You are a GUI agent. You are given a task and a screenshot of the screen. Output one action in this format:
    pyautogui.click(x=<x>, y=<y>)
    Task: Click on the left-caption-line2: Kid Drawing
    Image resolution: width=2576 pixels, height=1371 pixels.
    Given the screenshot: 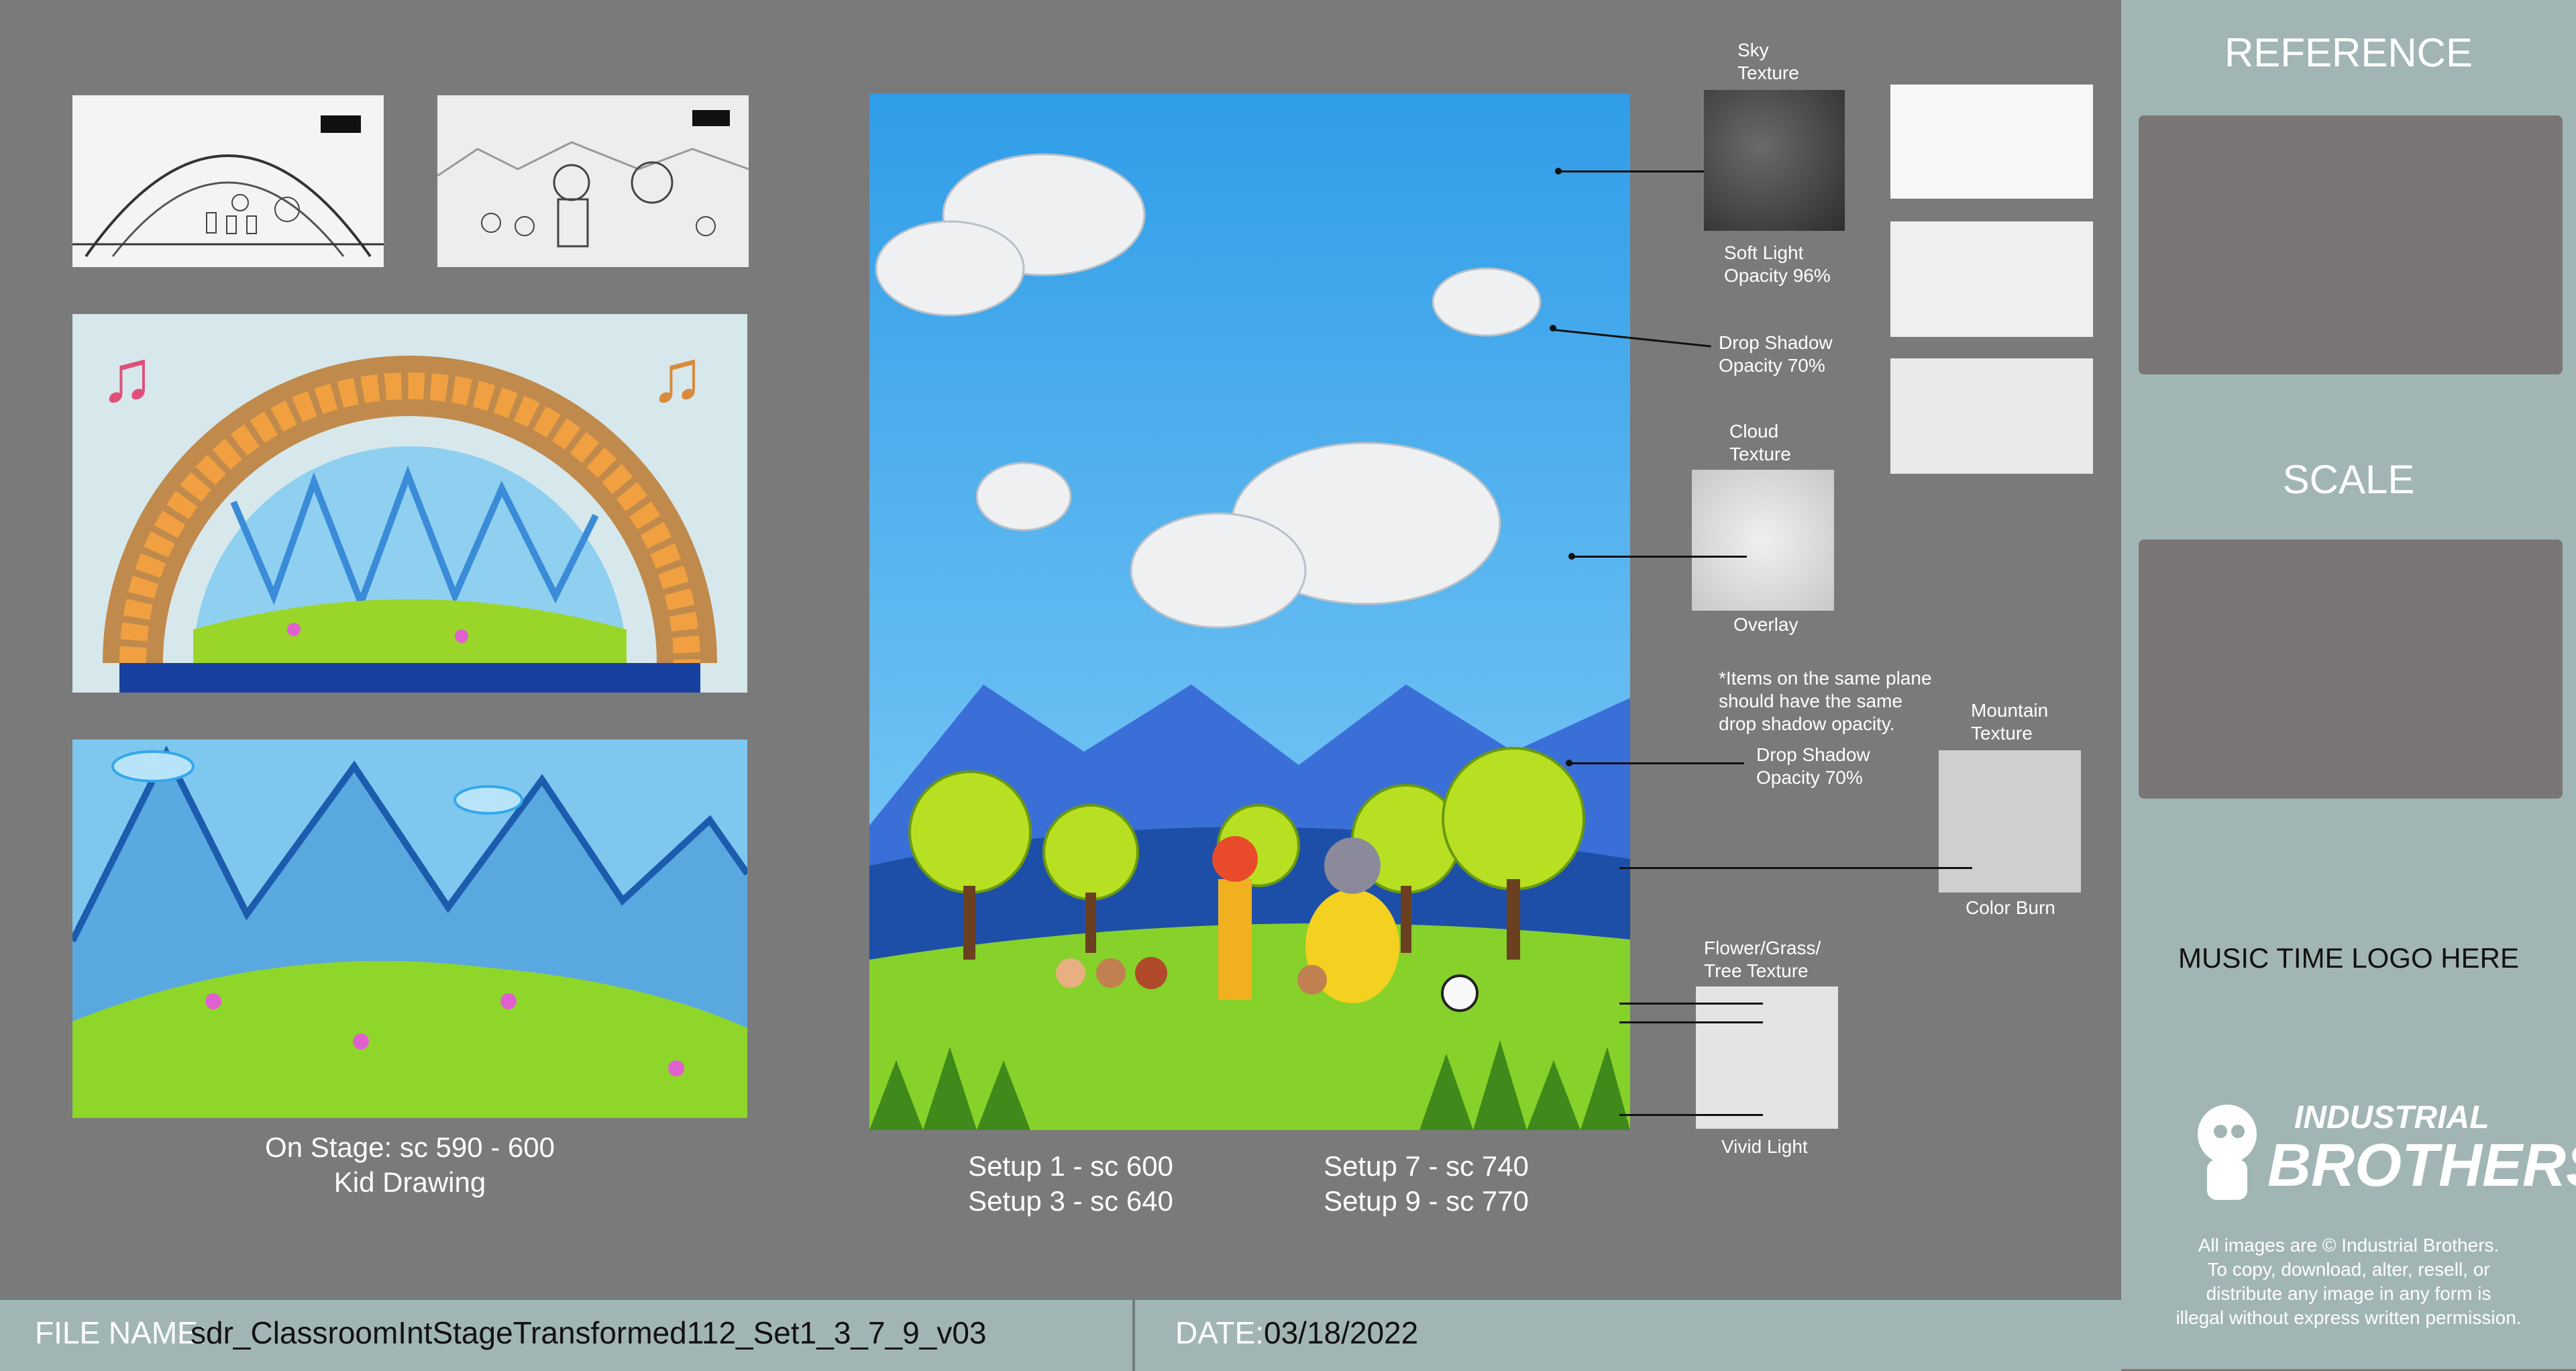 What is the action you would take?
    pyautogui.click(x=409, y=1182)
    